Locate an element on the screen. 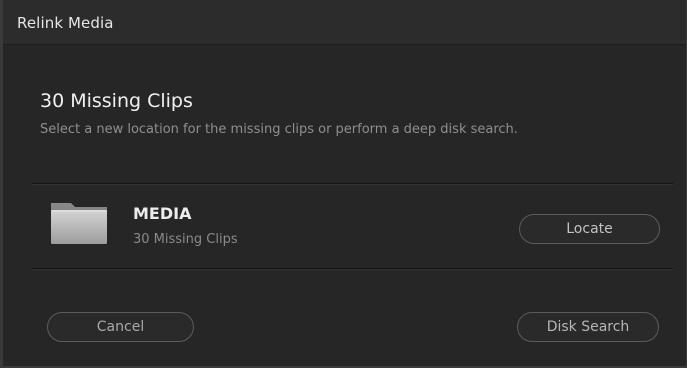 This screenshot has width=687, height=368. cancel-button: Cancel is located at coordinates (120, 327).